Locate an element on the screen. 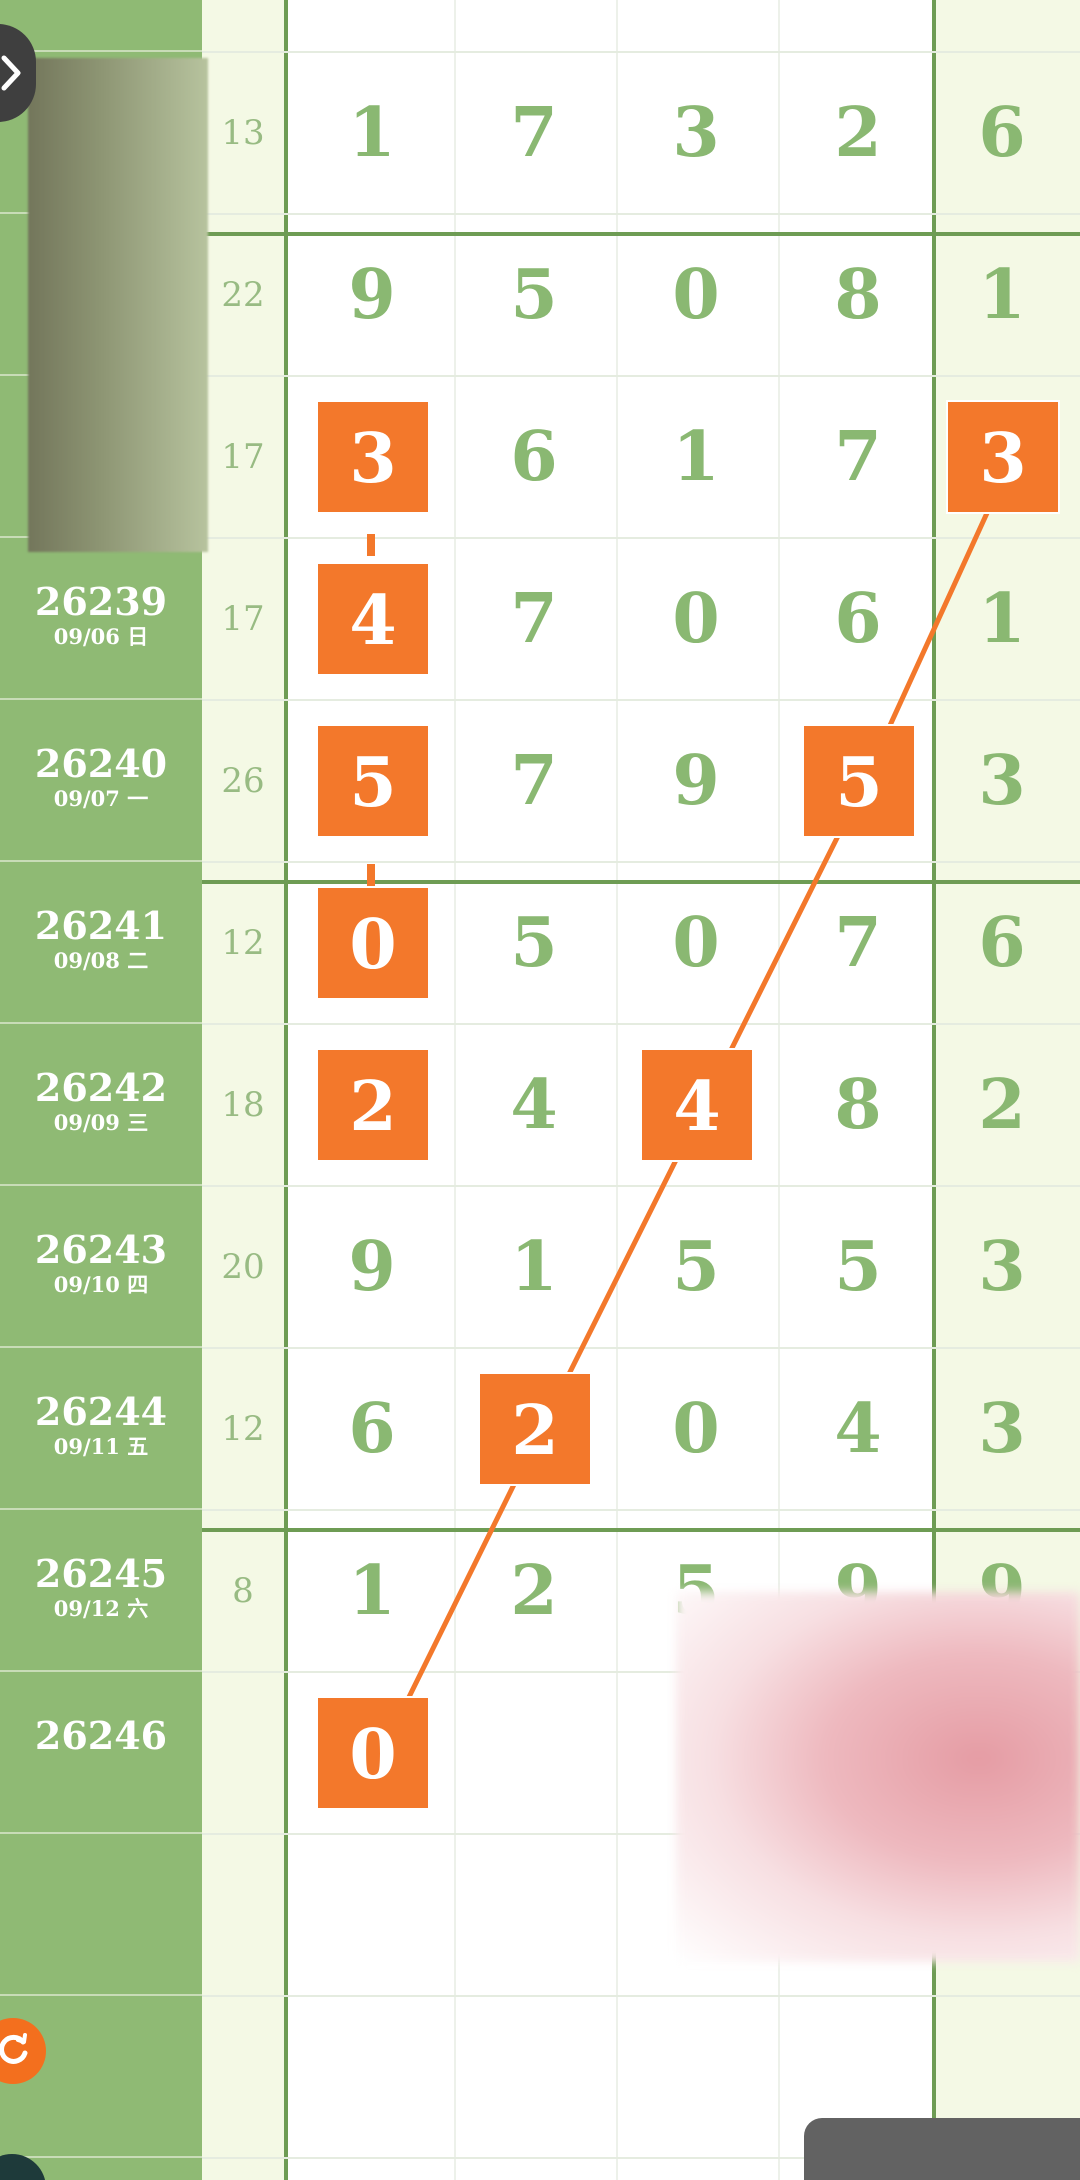  sum-value: 8 is located at coordinates (243, 1591).